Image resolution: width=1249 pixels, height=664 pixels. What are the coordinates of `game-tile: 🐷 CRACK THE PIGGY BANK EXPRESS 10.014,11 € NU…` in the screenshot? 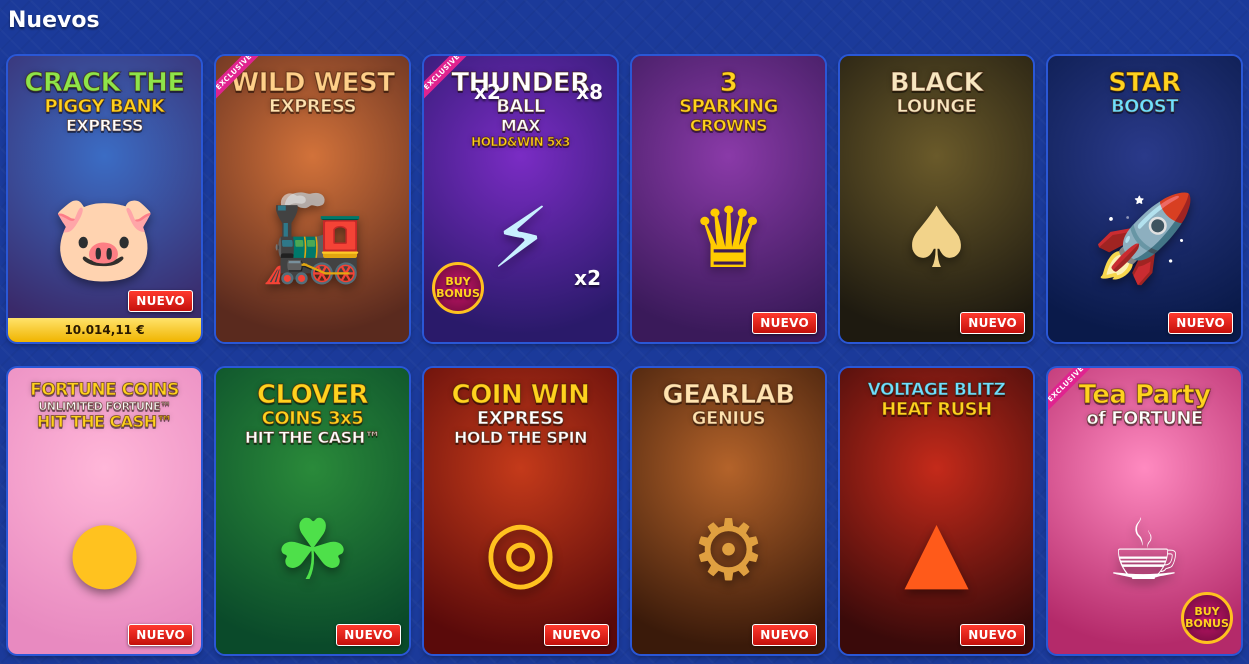 It's located at (104, 199).